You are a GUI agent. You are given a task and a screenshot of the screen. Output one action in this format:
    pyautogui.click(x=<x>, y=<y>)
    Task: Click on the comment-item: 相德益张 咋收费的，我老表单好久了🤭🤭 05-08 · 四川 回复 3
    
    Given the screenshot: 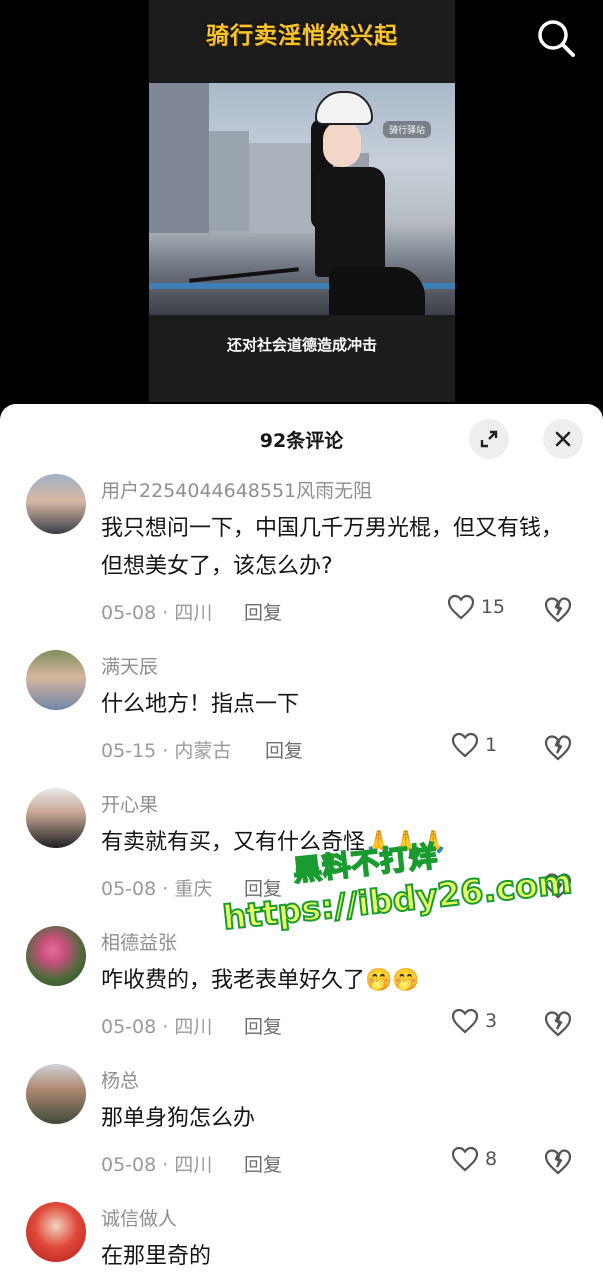 What is the action you would take?
    pyautogui.click(x=301, y=995)
    